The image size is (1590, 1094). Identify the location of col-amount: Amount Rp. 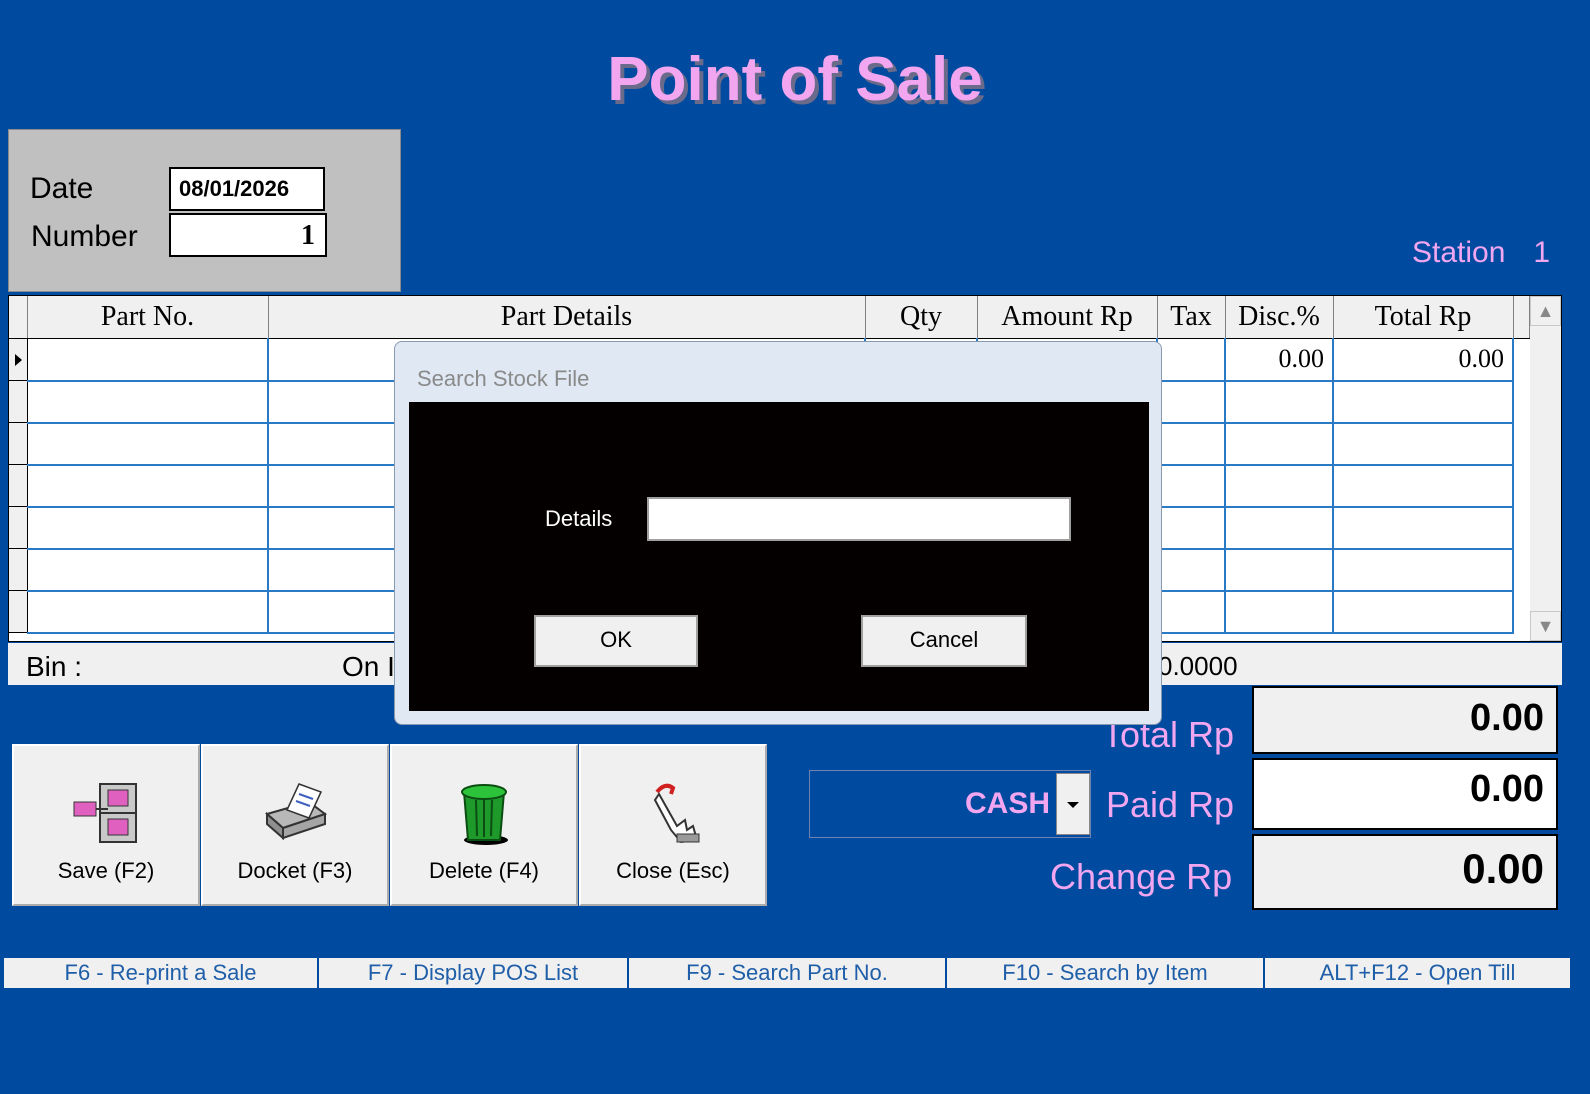
(1067, 317).